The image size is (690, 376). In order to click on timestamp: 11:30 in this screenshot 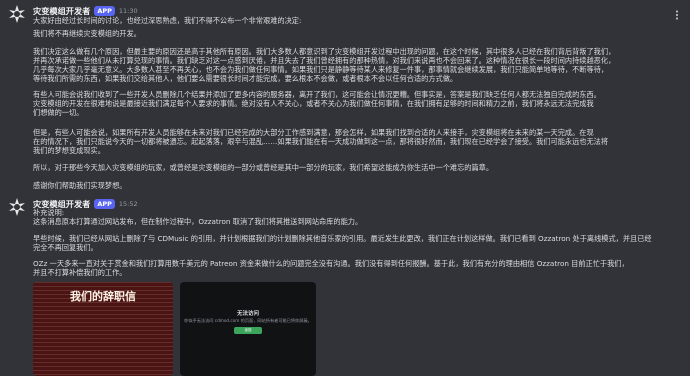, I will do `click(128, 11)`.